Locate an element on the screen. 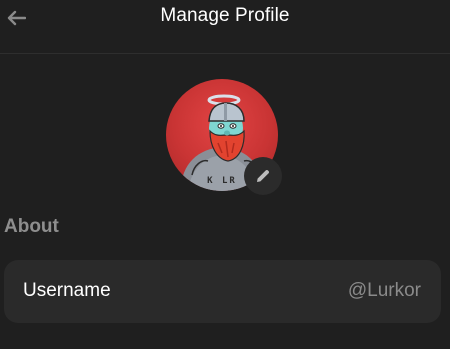  username-label: Username is located at coordinates (67, 290).